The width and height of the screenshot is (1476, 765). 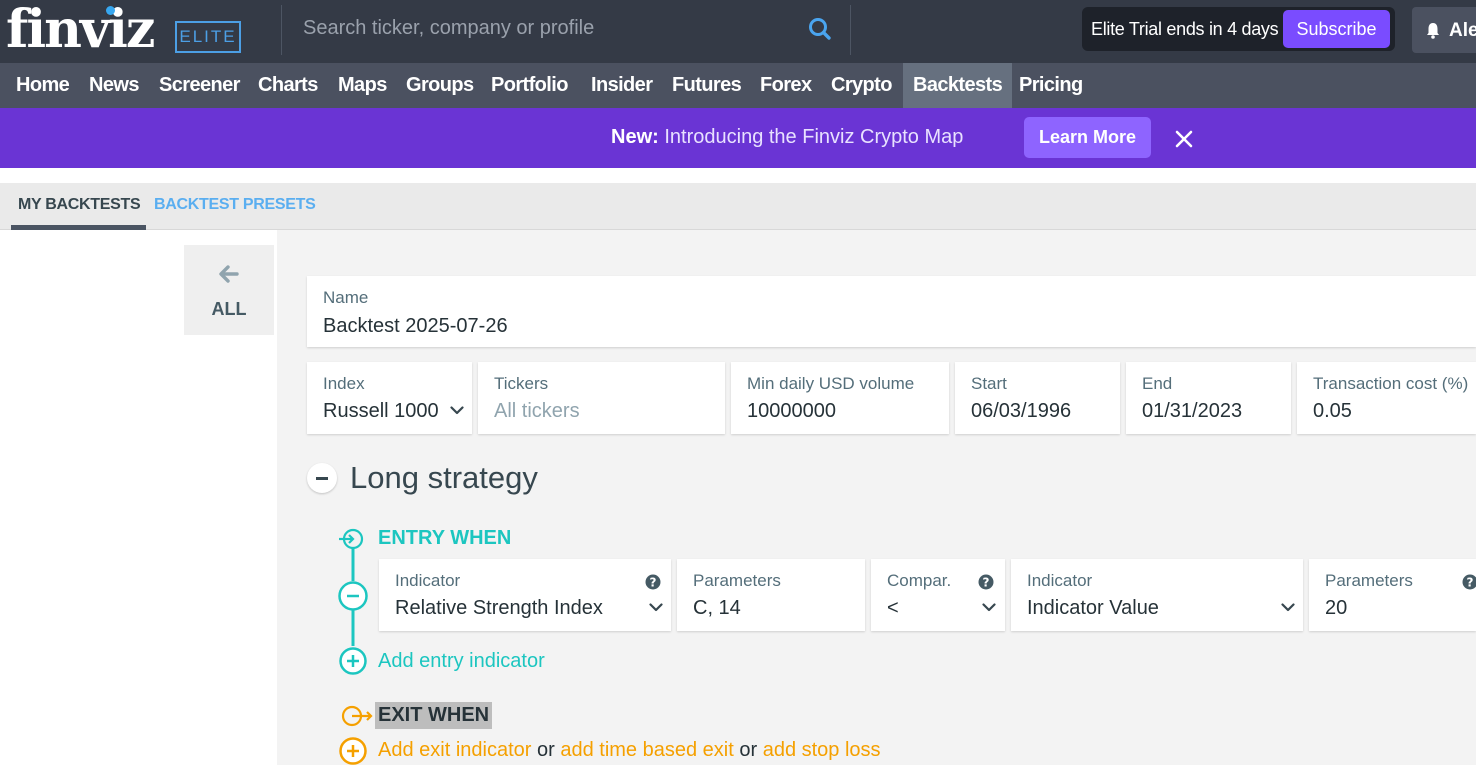 I want to click on name-label: Name, so click(x=346, y=297).